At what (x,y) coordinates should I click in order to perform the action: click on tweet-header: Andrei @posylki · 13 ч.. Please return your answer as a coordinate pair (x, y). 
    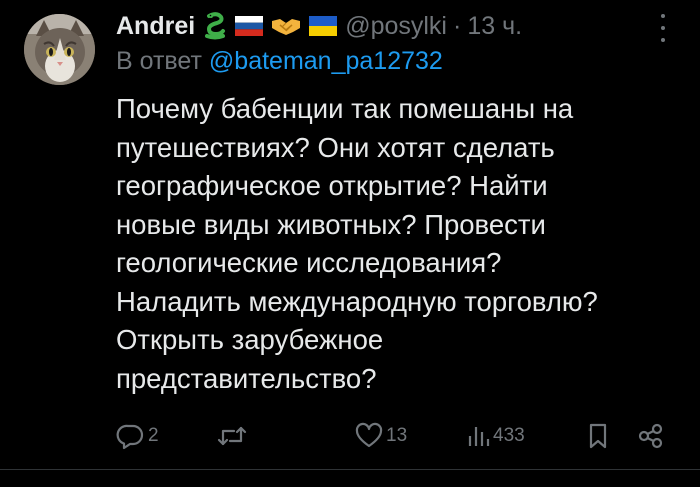
    Looking at the image, I should click on (319, 26).